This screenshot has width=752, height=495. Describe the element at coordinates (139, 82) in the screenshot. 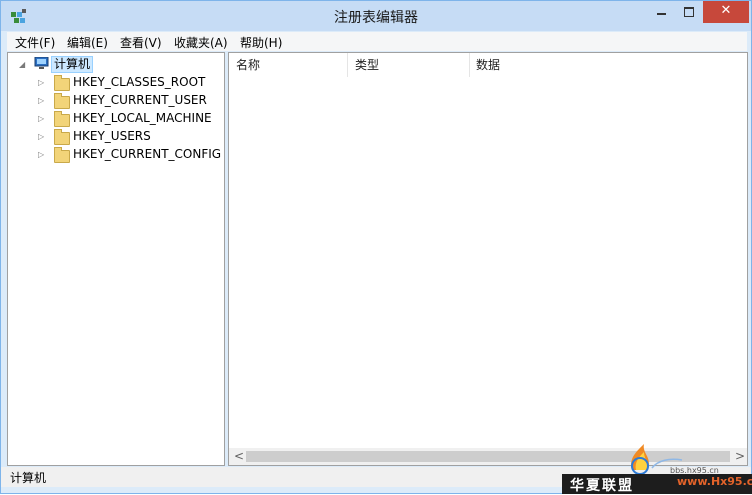

I see `tree-node-label: HKEY_CLASSES_ROOT` at that location.